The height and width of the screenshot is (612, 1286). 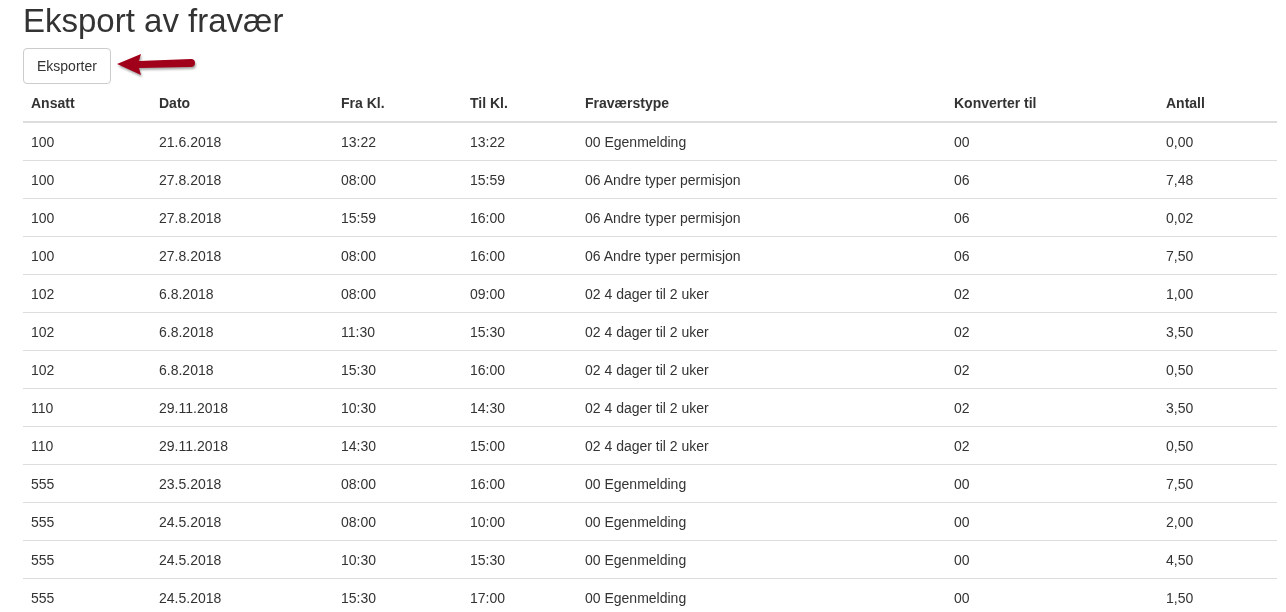 I want to click on table-cell: 1,50, so click(x=1217, y=594).